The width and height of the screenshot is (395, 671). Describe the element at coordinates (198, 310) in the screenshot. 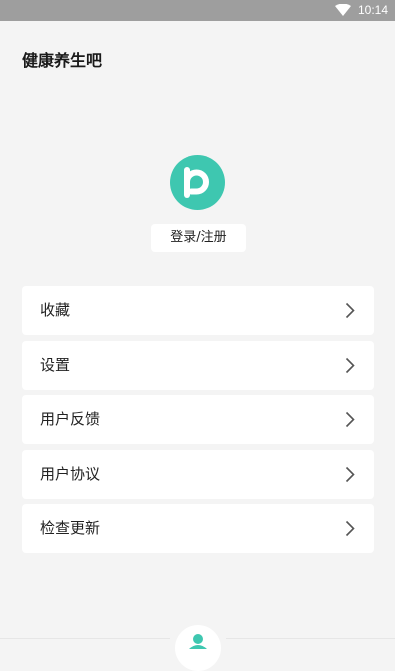

I see `menu-item-favorites: 收藏` at that location.